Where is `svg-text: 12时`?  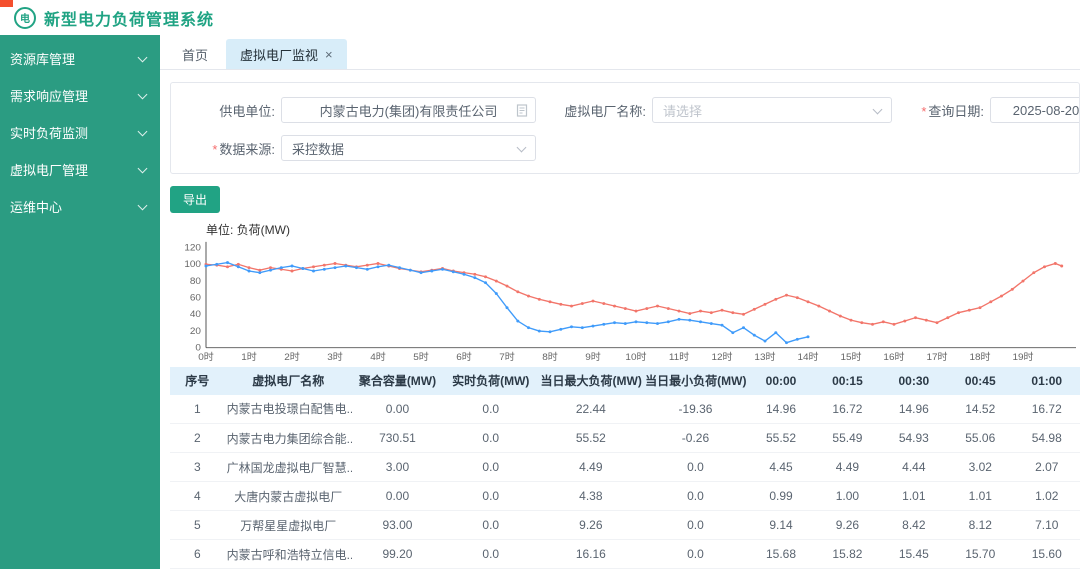 svg-text: 12时 is located at coordinates (721, 357).